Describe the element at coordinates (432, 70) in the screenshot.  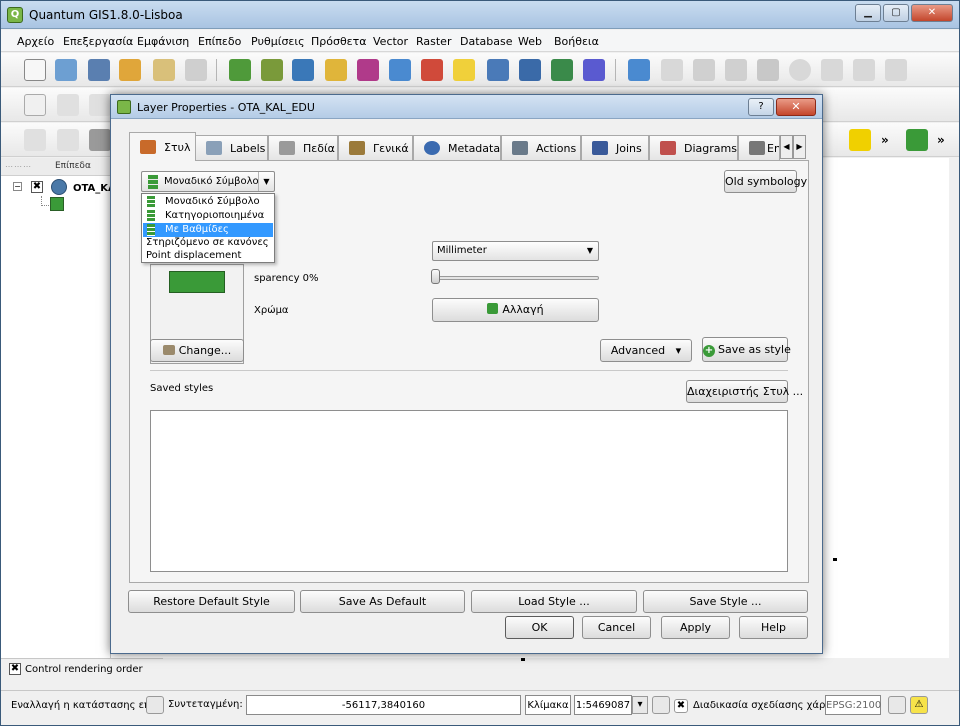
I see `add-wcs-layer-icon` at that location.